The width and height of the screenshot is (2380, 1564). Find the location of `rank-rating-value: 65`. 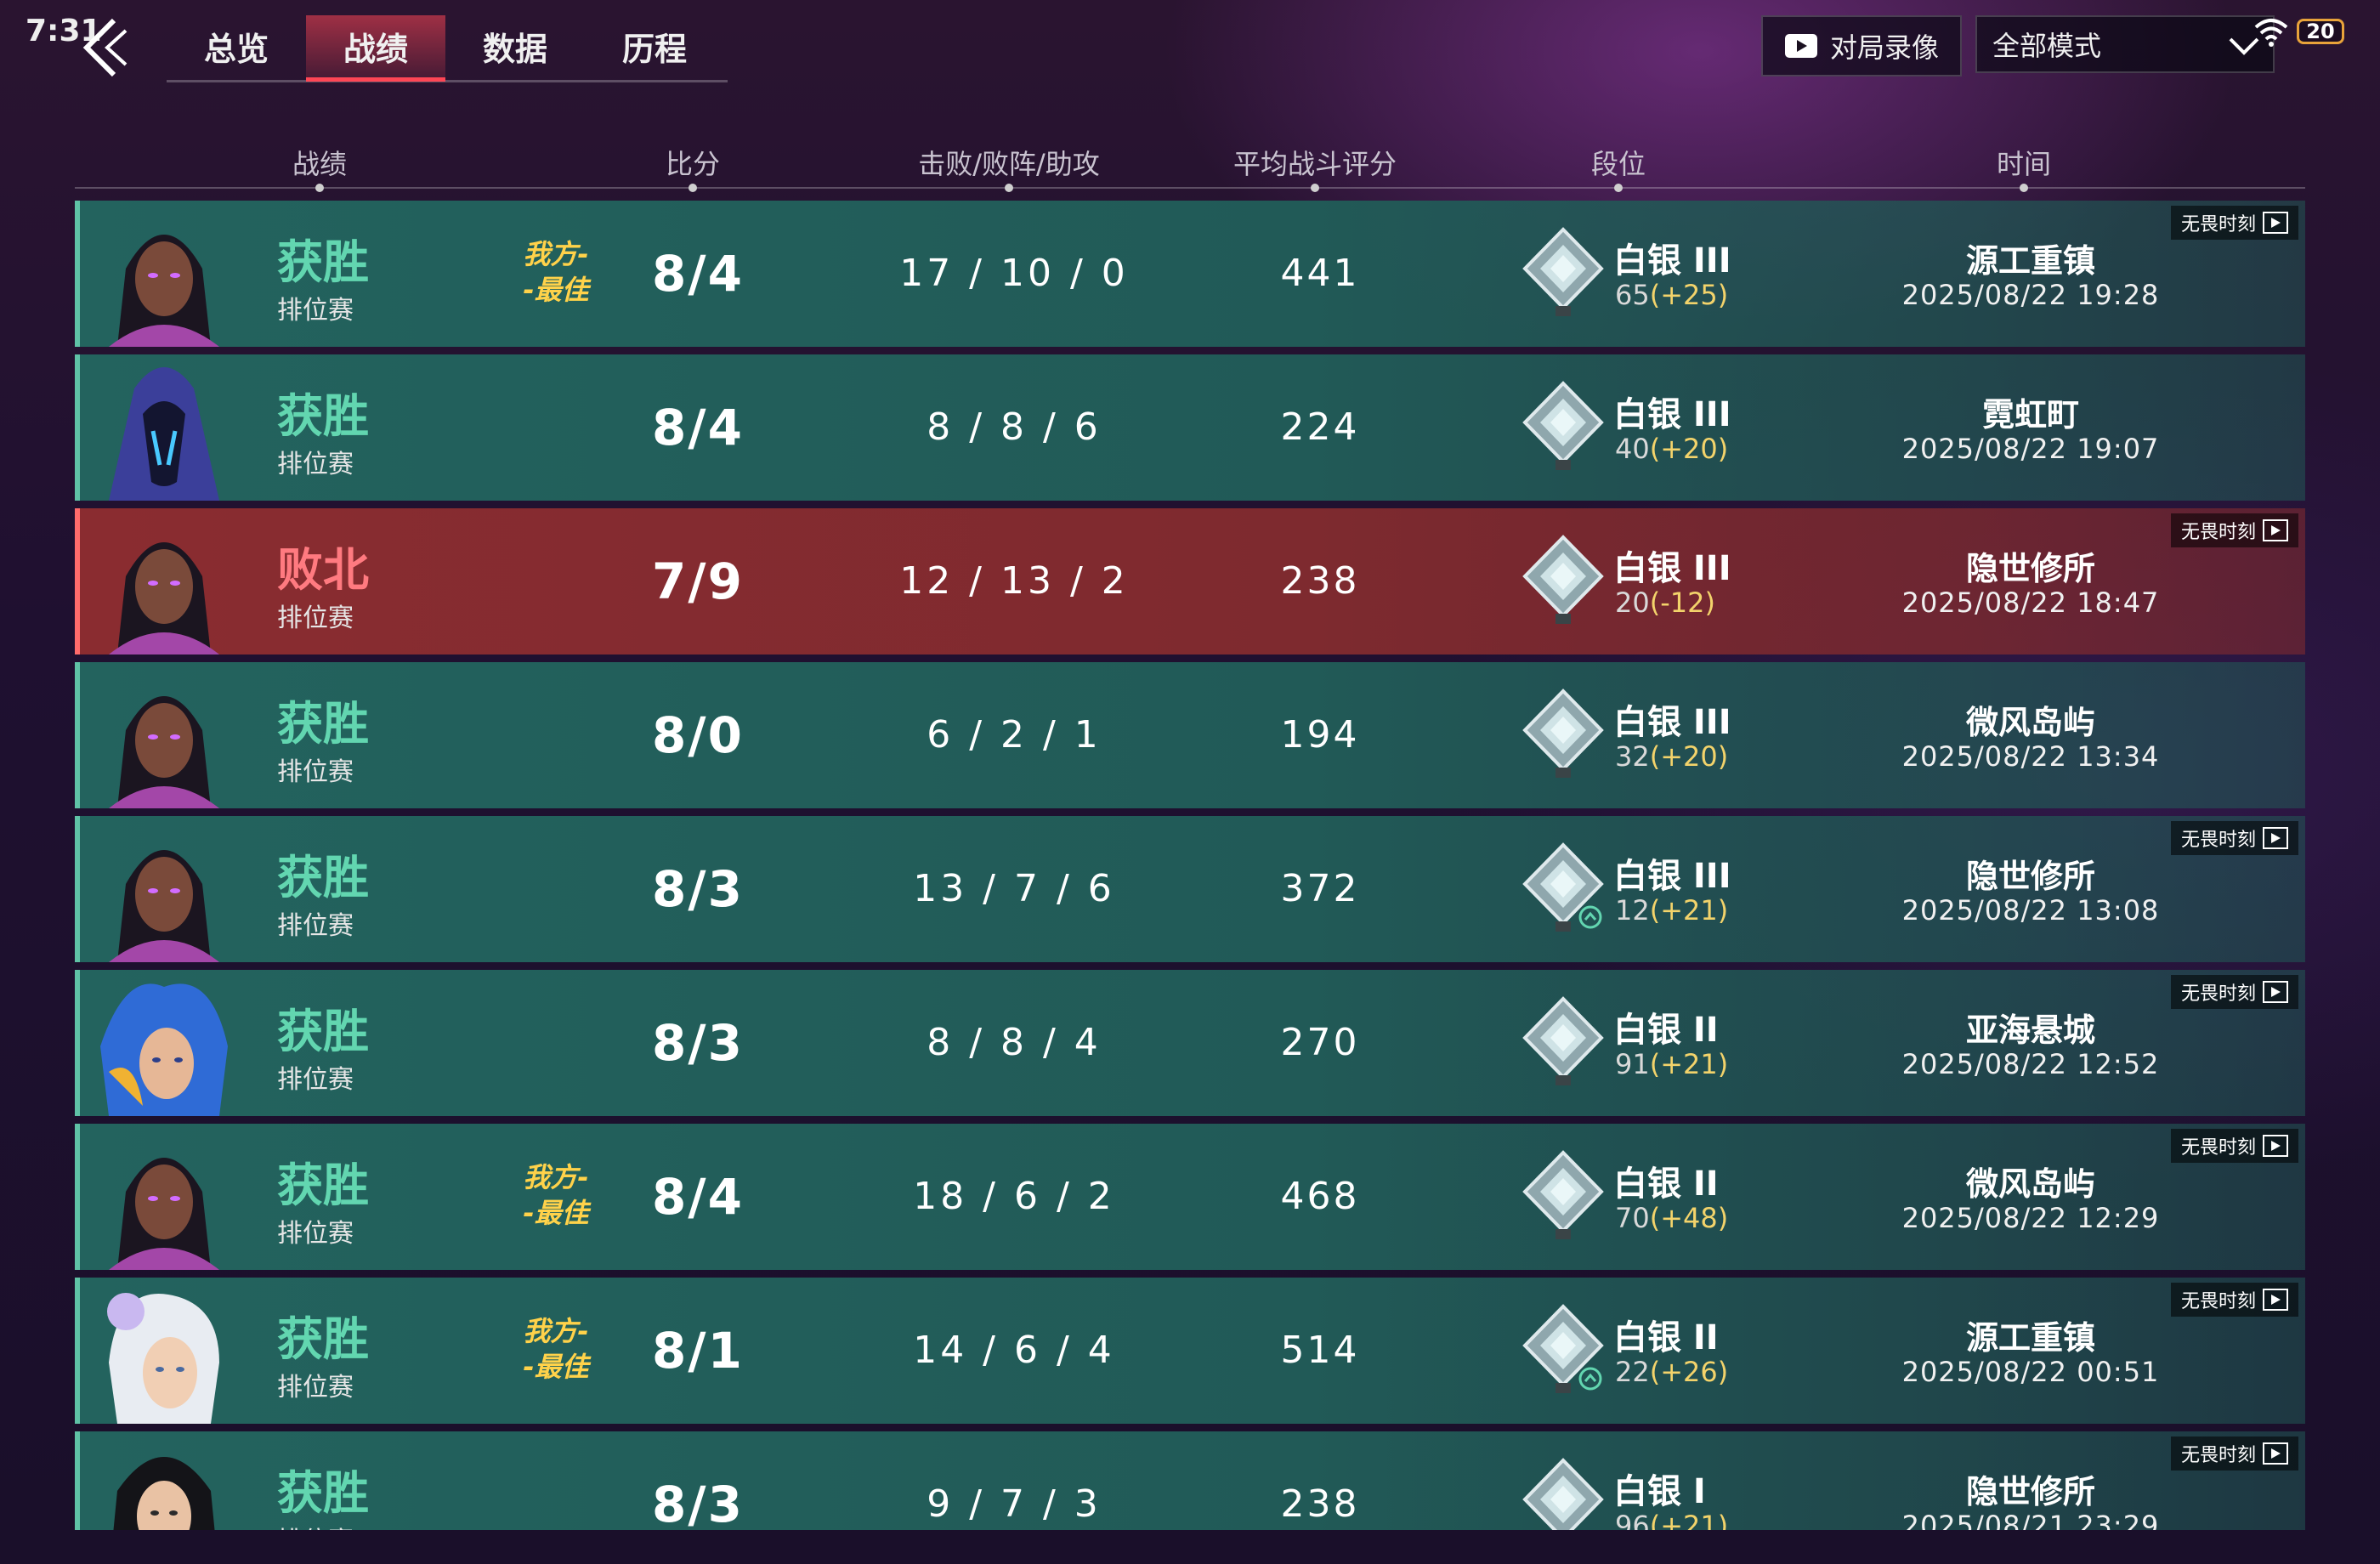

rank-rating-value: 65 is located at coordinates (1632, 295).